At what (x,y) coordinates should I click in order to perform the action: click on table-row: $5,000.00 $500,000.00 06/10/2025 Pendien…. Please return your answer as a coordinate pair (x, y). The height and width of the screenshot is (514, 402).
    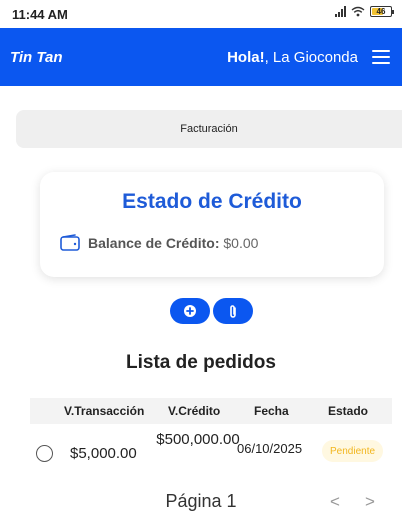
    Looking at the image, I should click on (211, 451).